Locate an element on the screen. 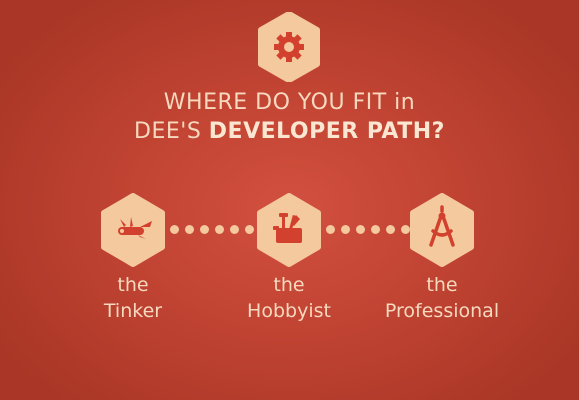 This screenshot has width=579, height=400. professional-label-line-1: the is located at coordinates (442, 285).